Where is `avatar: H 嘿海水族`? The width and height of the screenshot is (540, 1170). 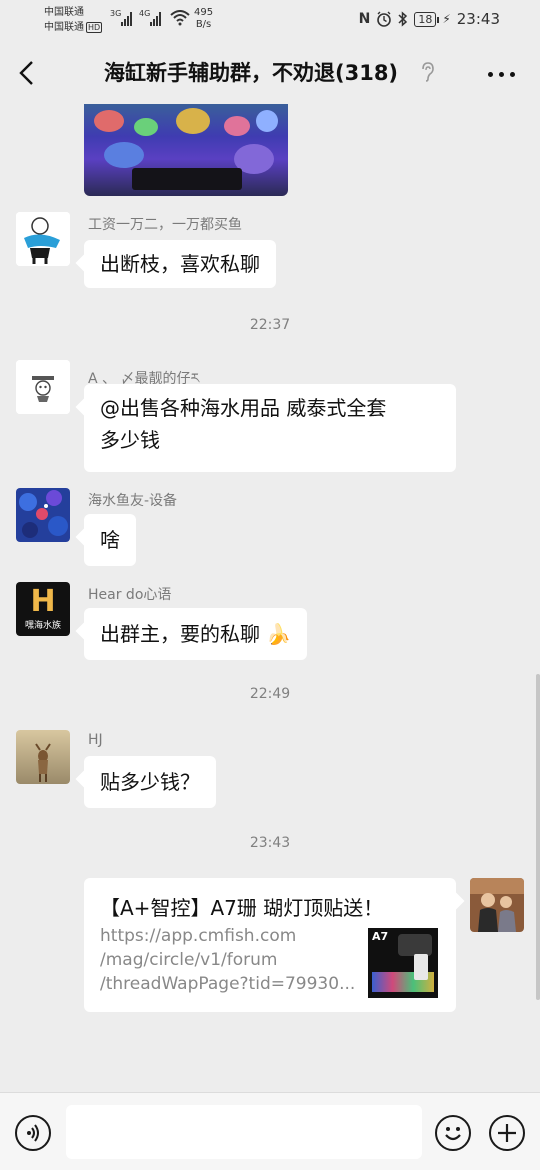 avatar: H 嘿海水族 is located at coordinates (43, 609).